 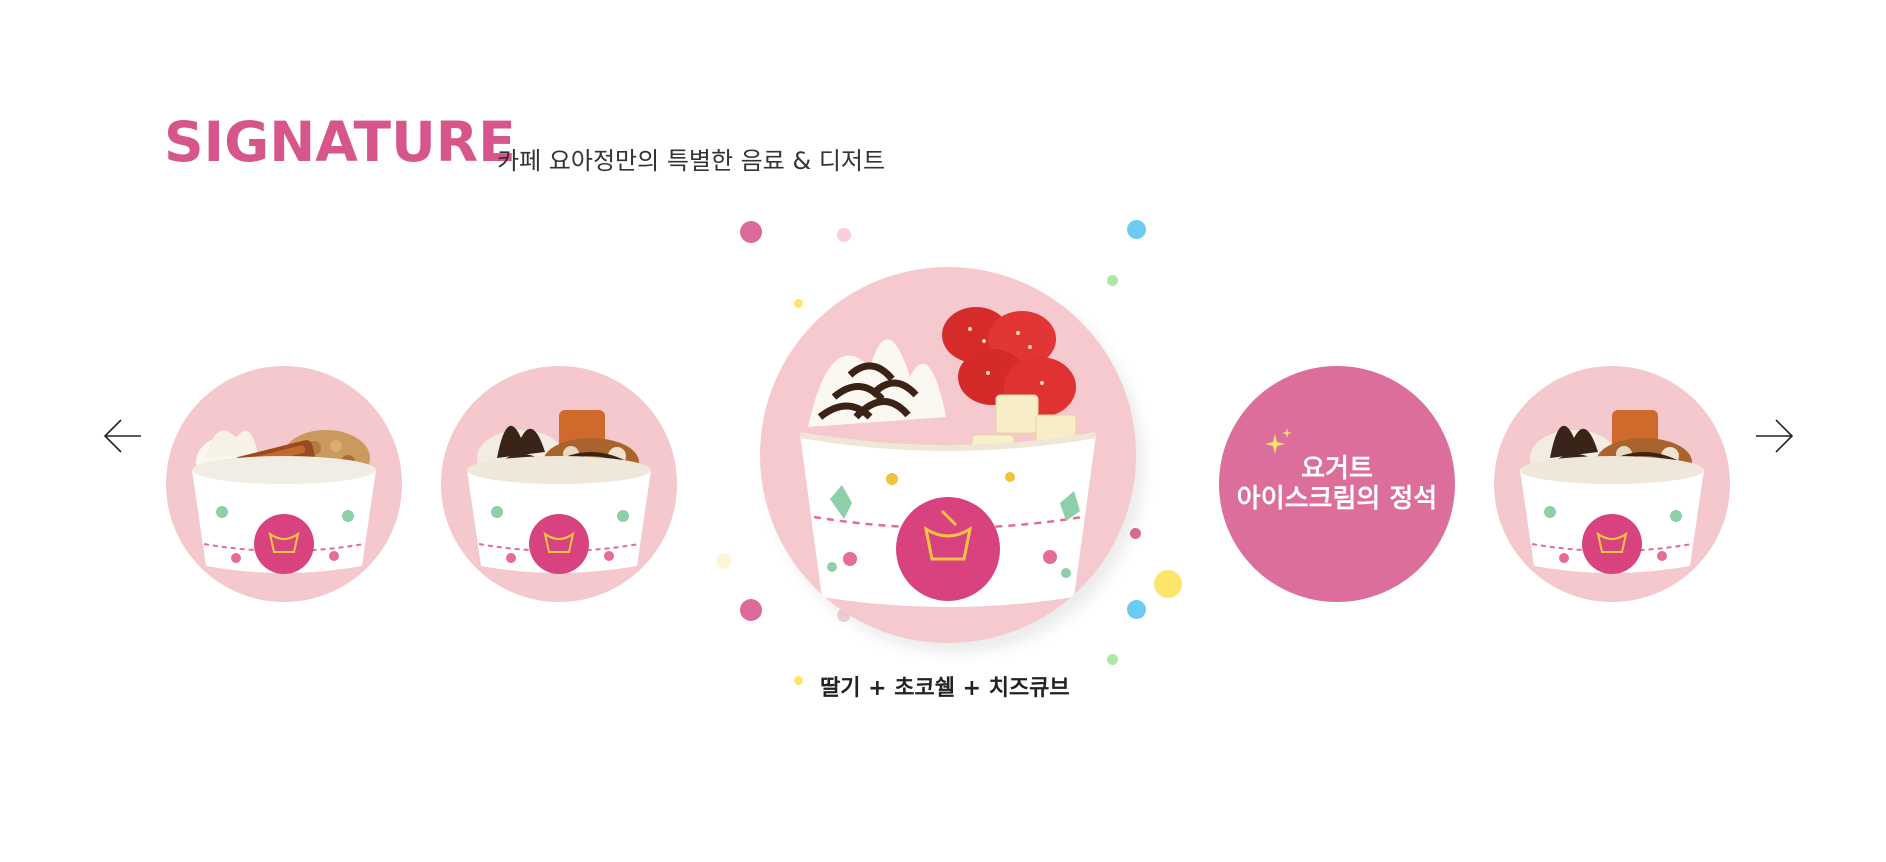 I want to click on section-subtitle: 카페 요아정만의 특별한 음료 & 디저트, so click(x=691, y=161).